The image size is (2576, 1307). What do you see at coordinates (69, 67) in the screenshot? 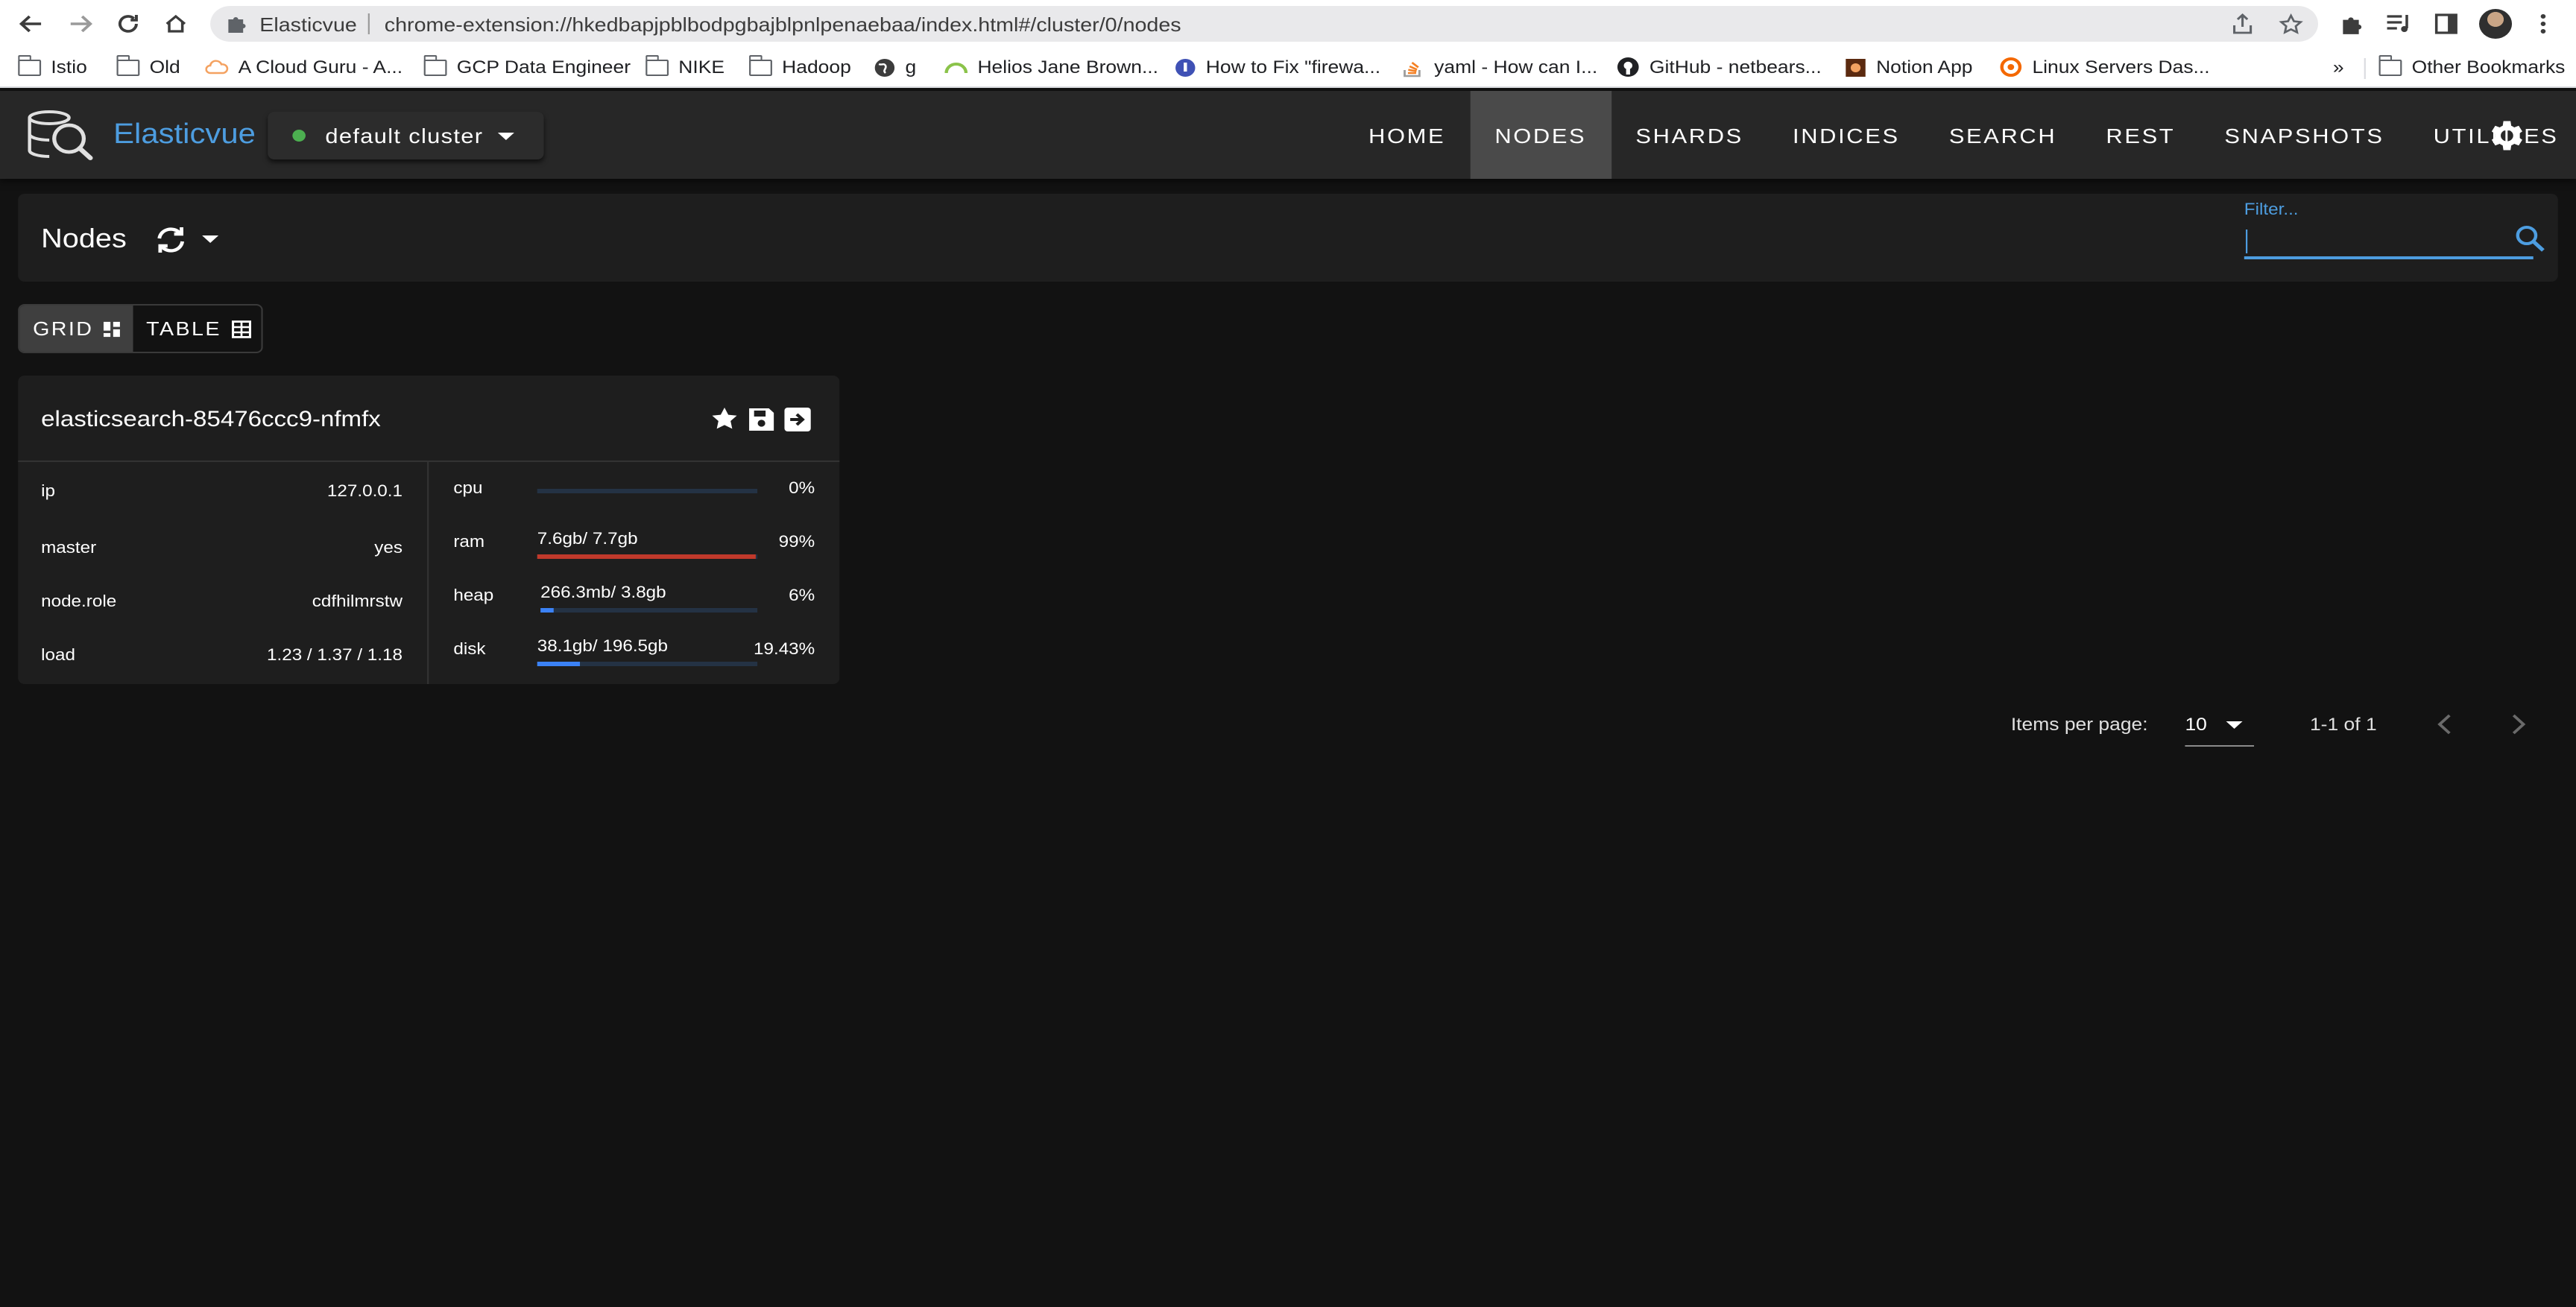
I see `bookmark-label: Istio` at bounding box center [69, 67].